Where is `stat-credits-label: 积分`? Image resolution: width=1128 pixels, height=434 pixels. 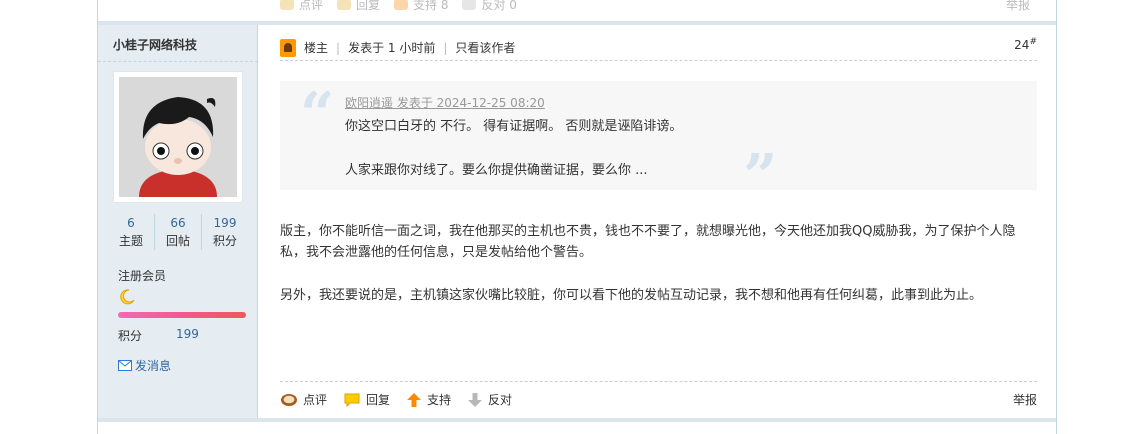
stat-credits-label: 积分 is located at coordinates (224, 241).